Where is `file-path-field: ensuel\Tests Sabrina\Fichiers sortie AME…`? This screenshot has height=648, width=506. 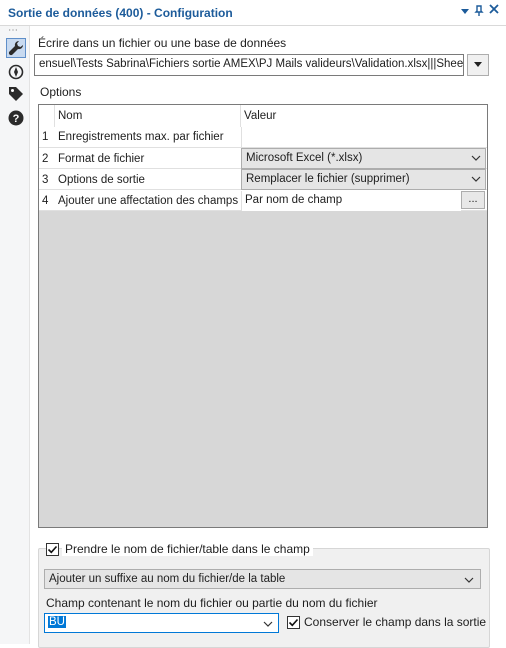
file-path-field: ensuel\Tests Sabrina\Fichiers sortie AME… is located at coordinates (249, 65).